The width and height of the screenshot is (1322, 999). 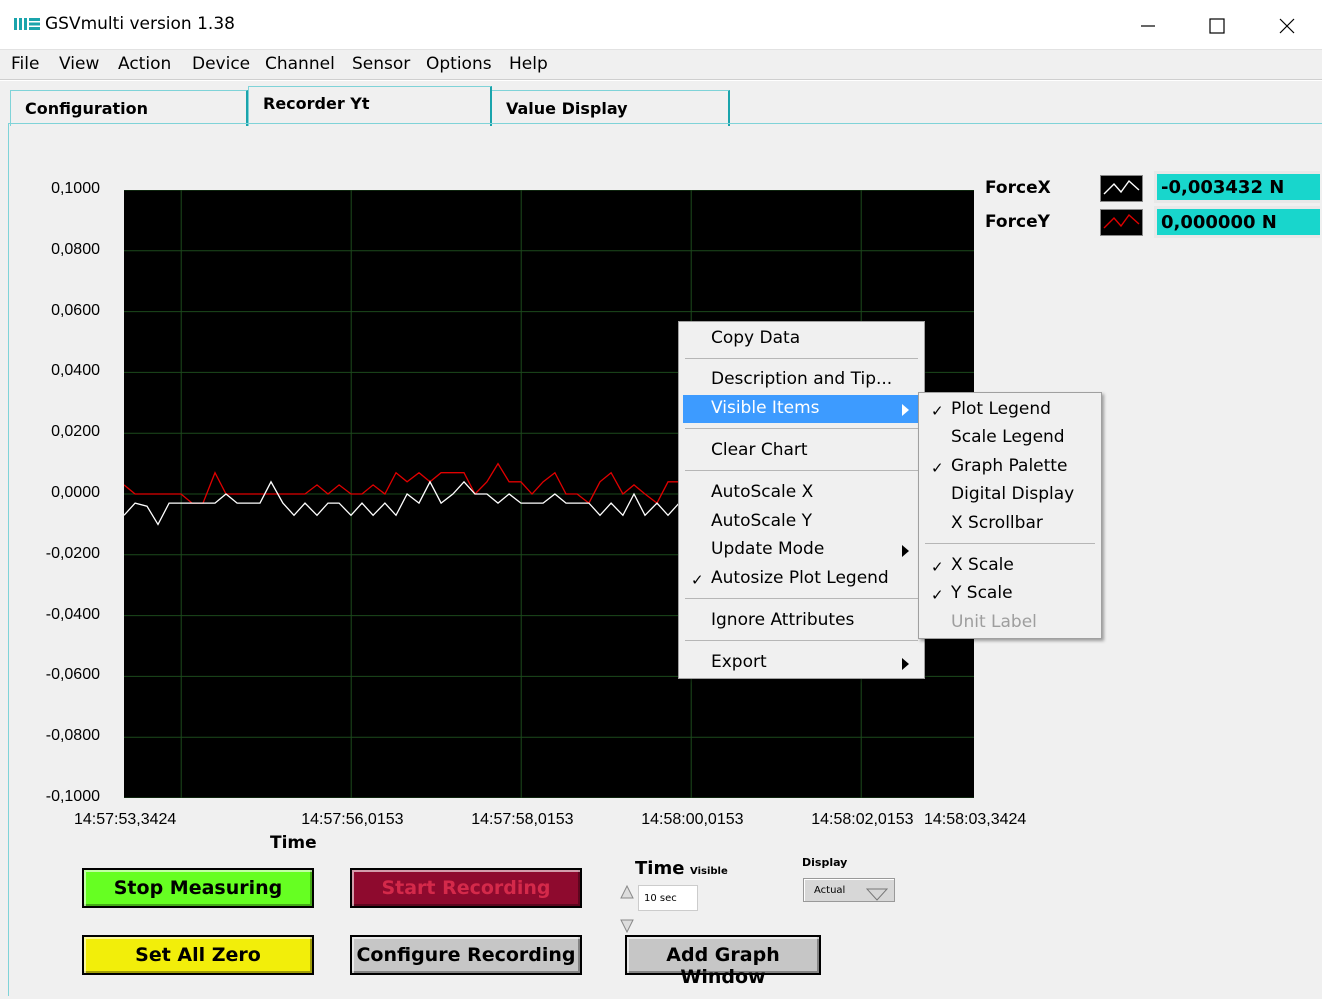 What do you see at coordinates (381, 64) in the screenshot?
I see `menu-sensor: Sensor` at bounding box center [381, 64].